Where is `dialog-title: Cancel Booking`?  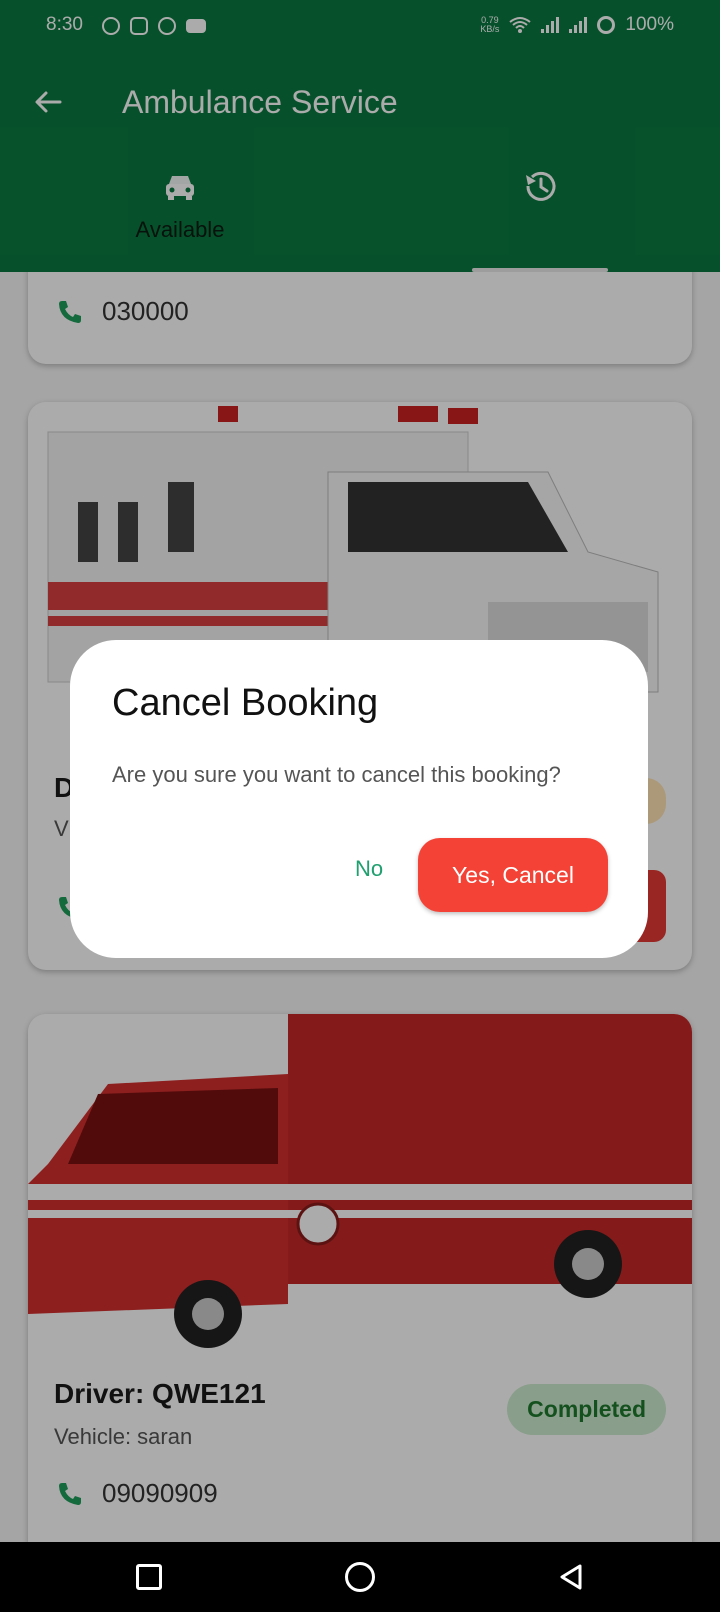 dialog-title: Cancel Booking is located at coordinates (245, 703).